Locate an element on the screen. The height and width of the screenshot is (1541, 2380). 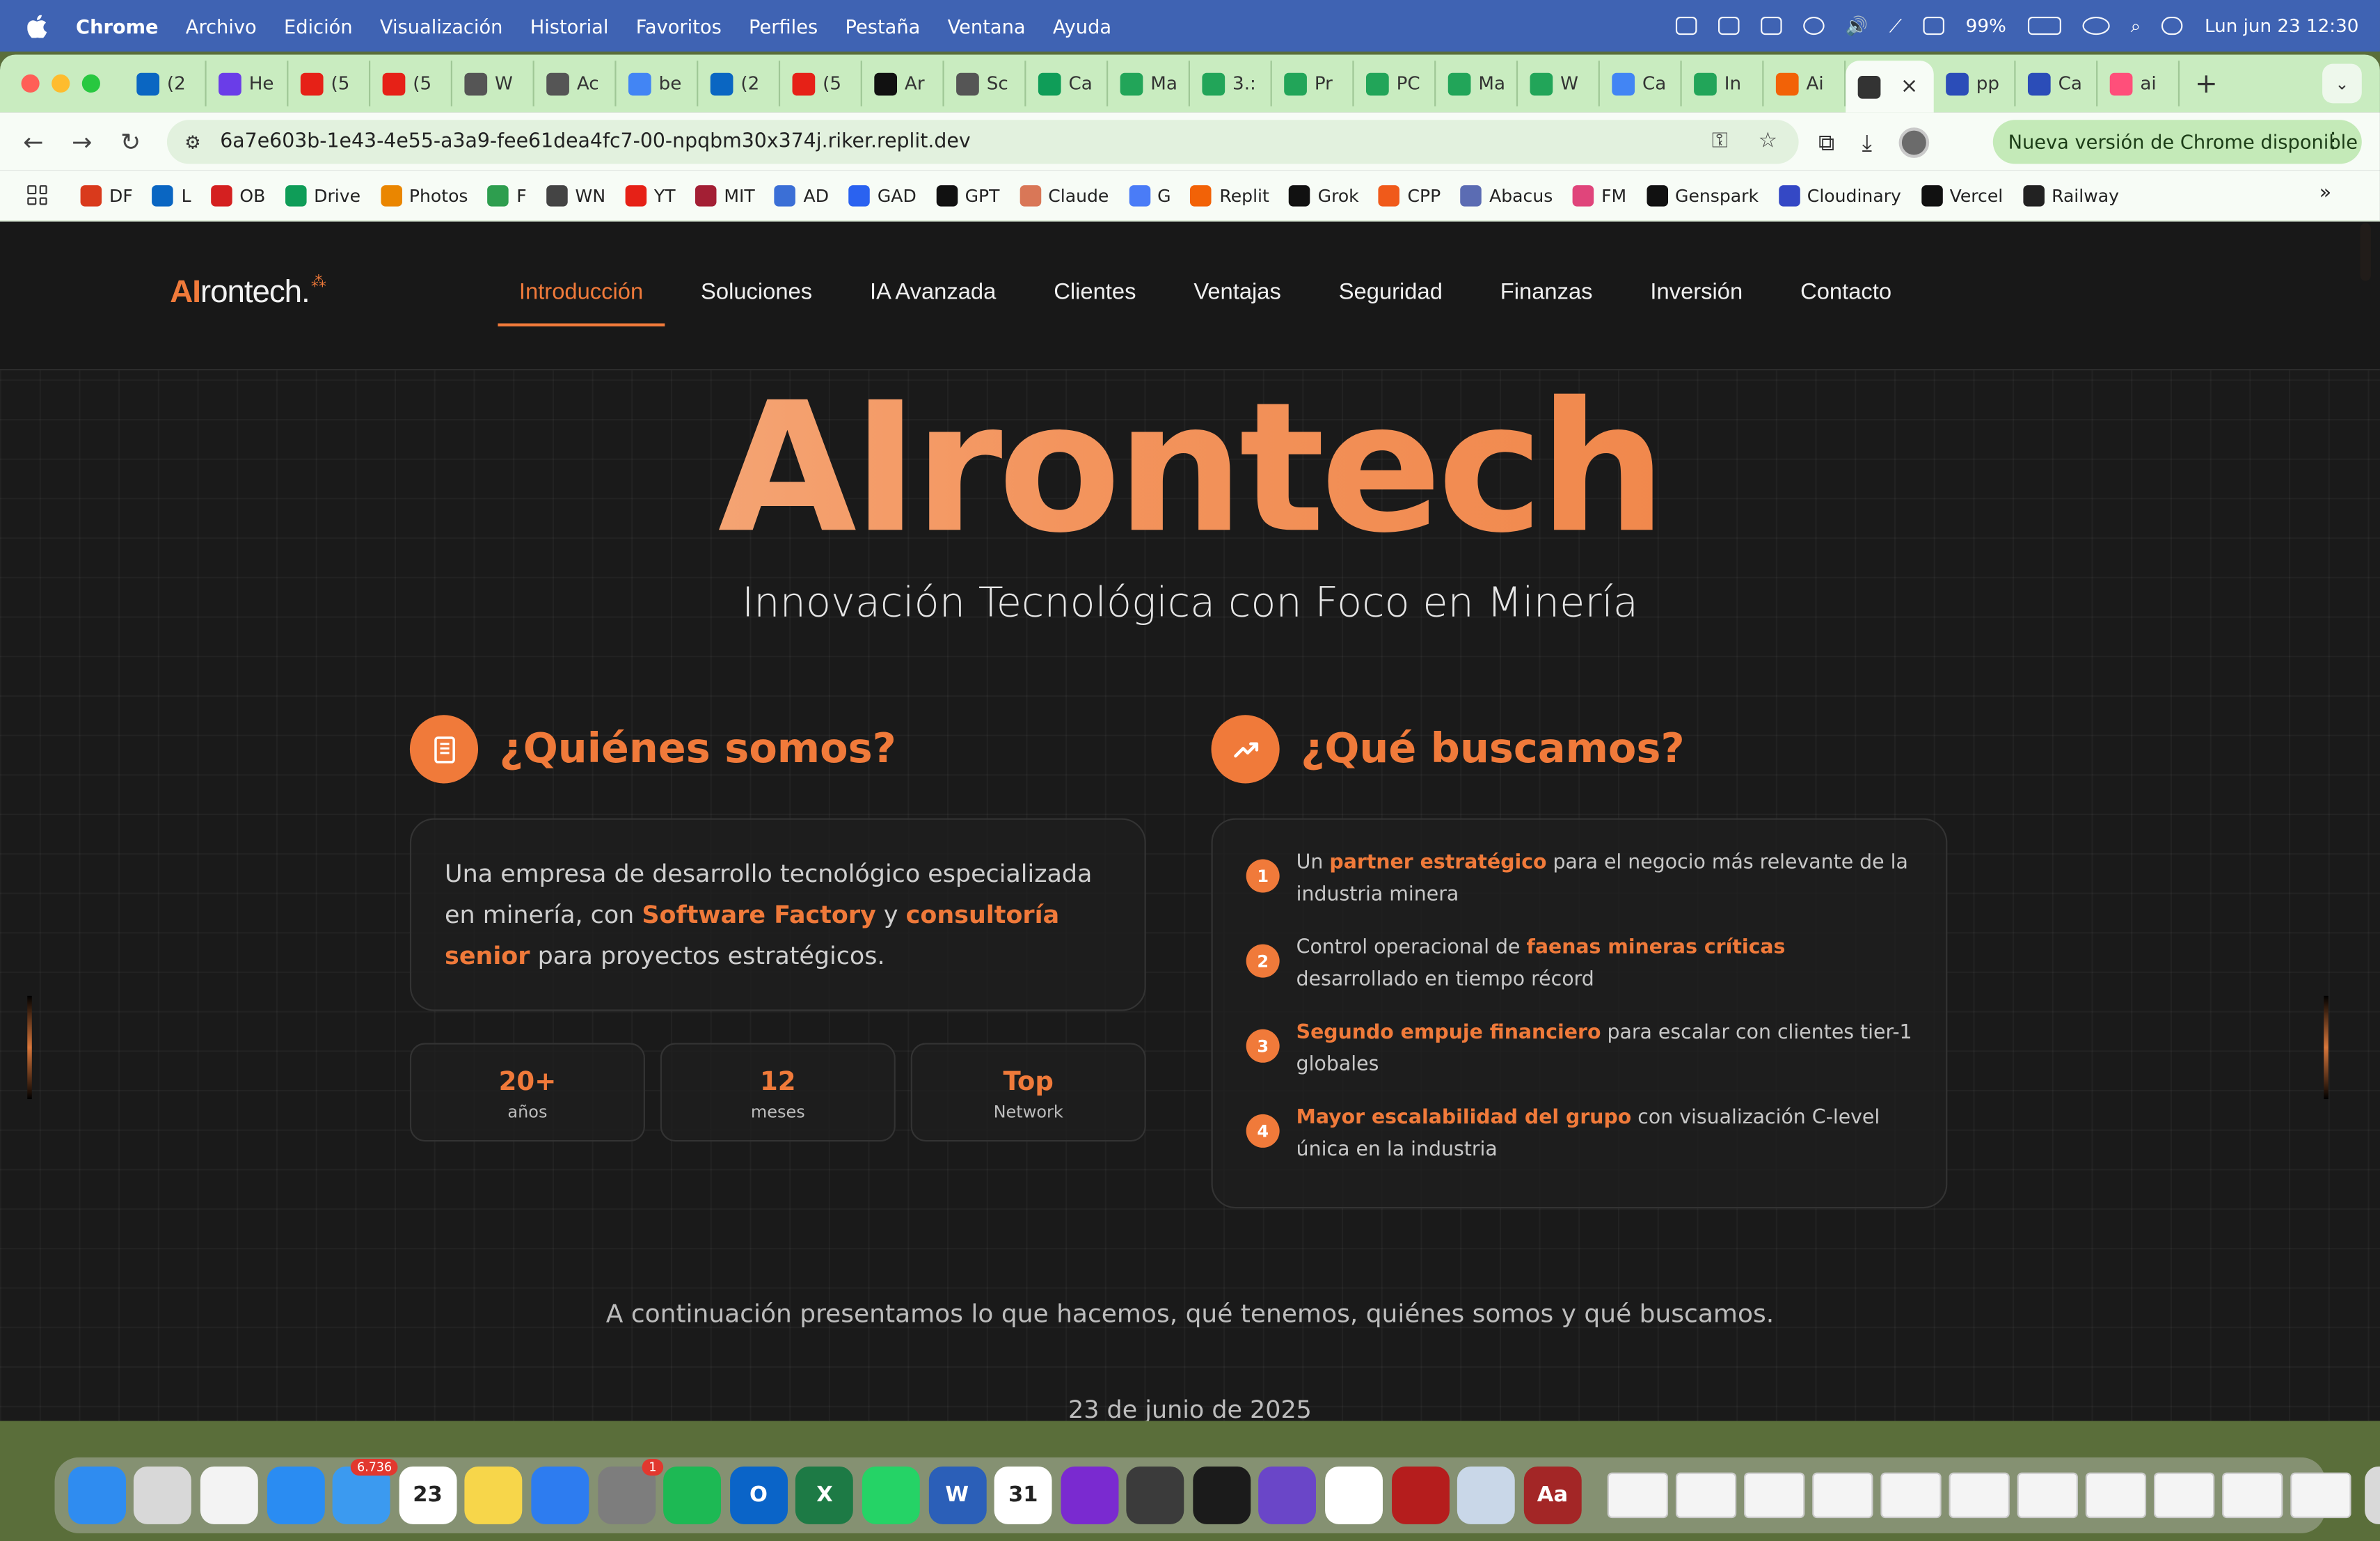
menu-chrome: Chrome is located at coordinates (117, 26).